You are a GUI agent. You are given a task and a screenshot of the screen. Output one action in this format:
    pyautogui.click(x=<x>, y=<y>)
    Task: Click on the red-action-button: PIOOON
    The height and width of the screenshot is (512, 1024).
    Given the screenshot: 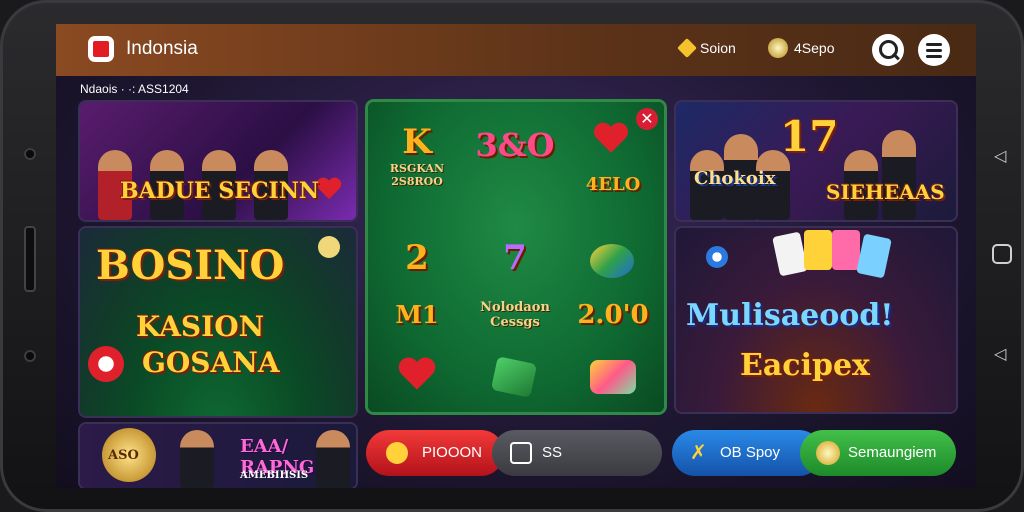 What is the action you would take?
    pyautogui.click(x=435, y=453)
    